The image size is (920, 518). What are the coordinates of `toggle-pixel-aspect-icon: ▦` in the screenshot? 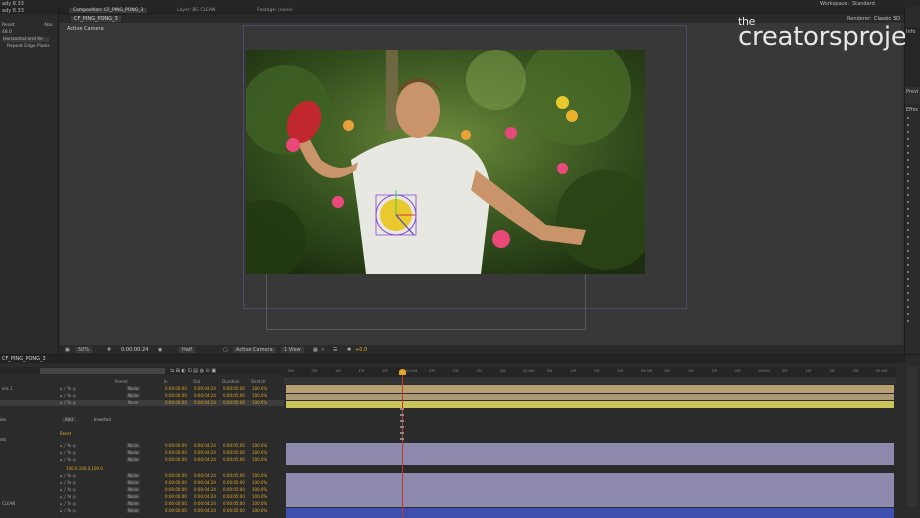 It's located at (315, 350).